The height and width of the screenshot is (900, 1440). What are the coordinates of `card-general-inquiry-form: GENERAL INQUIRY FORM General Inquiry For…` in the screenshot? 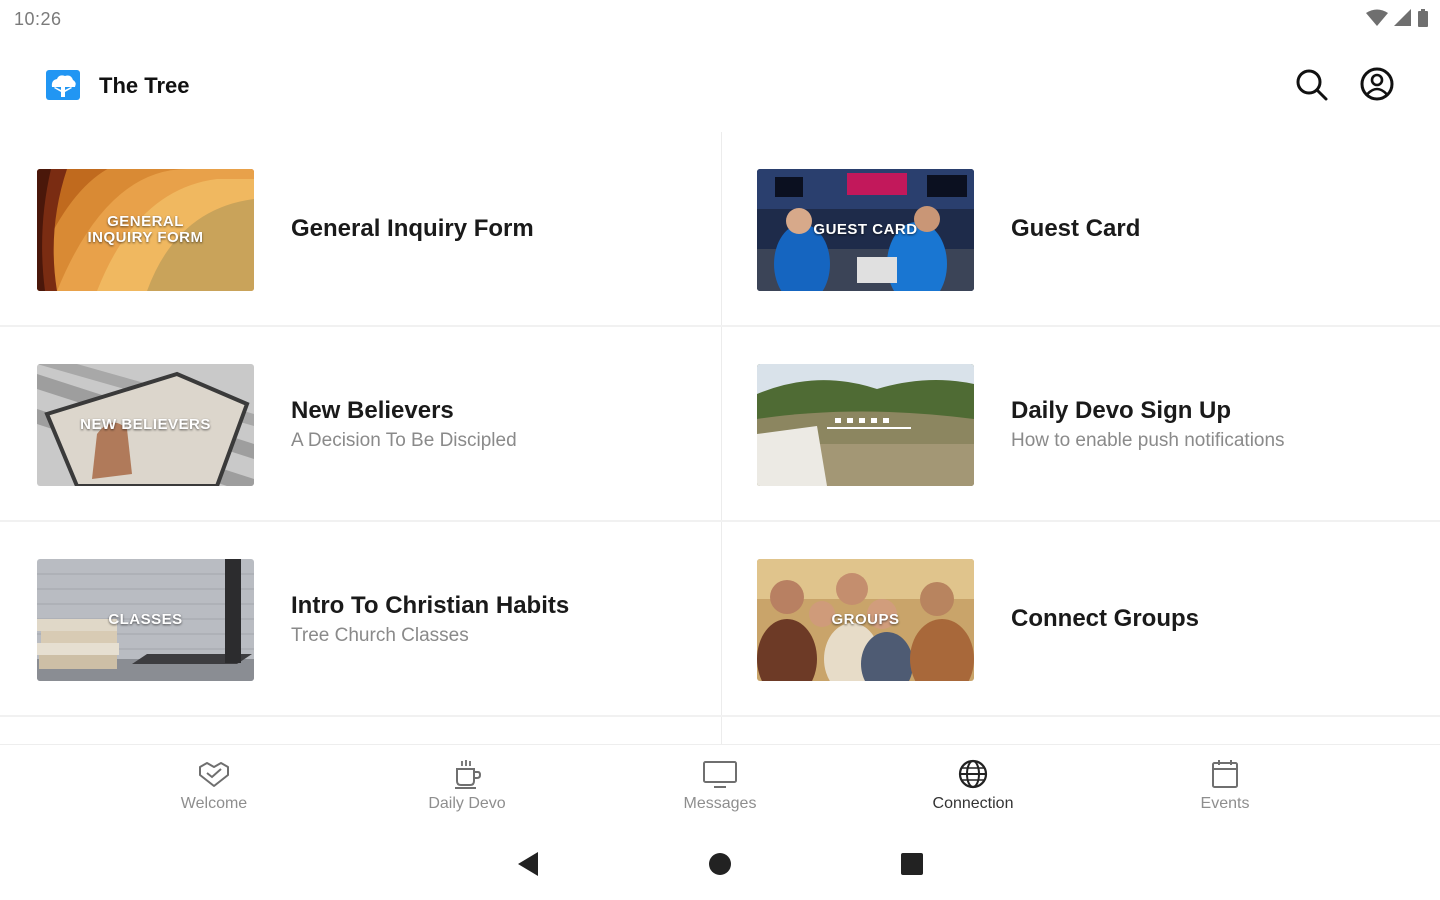 It's located at (360, 229).